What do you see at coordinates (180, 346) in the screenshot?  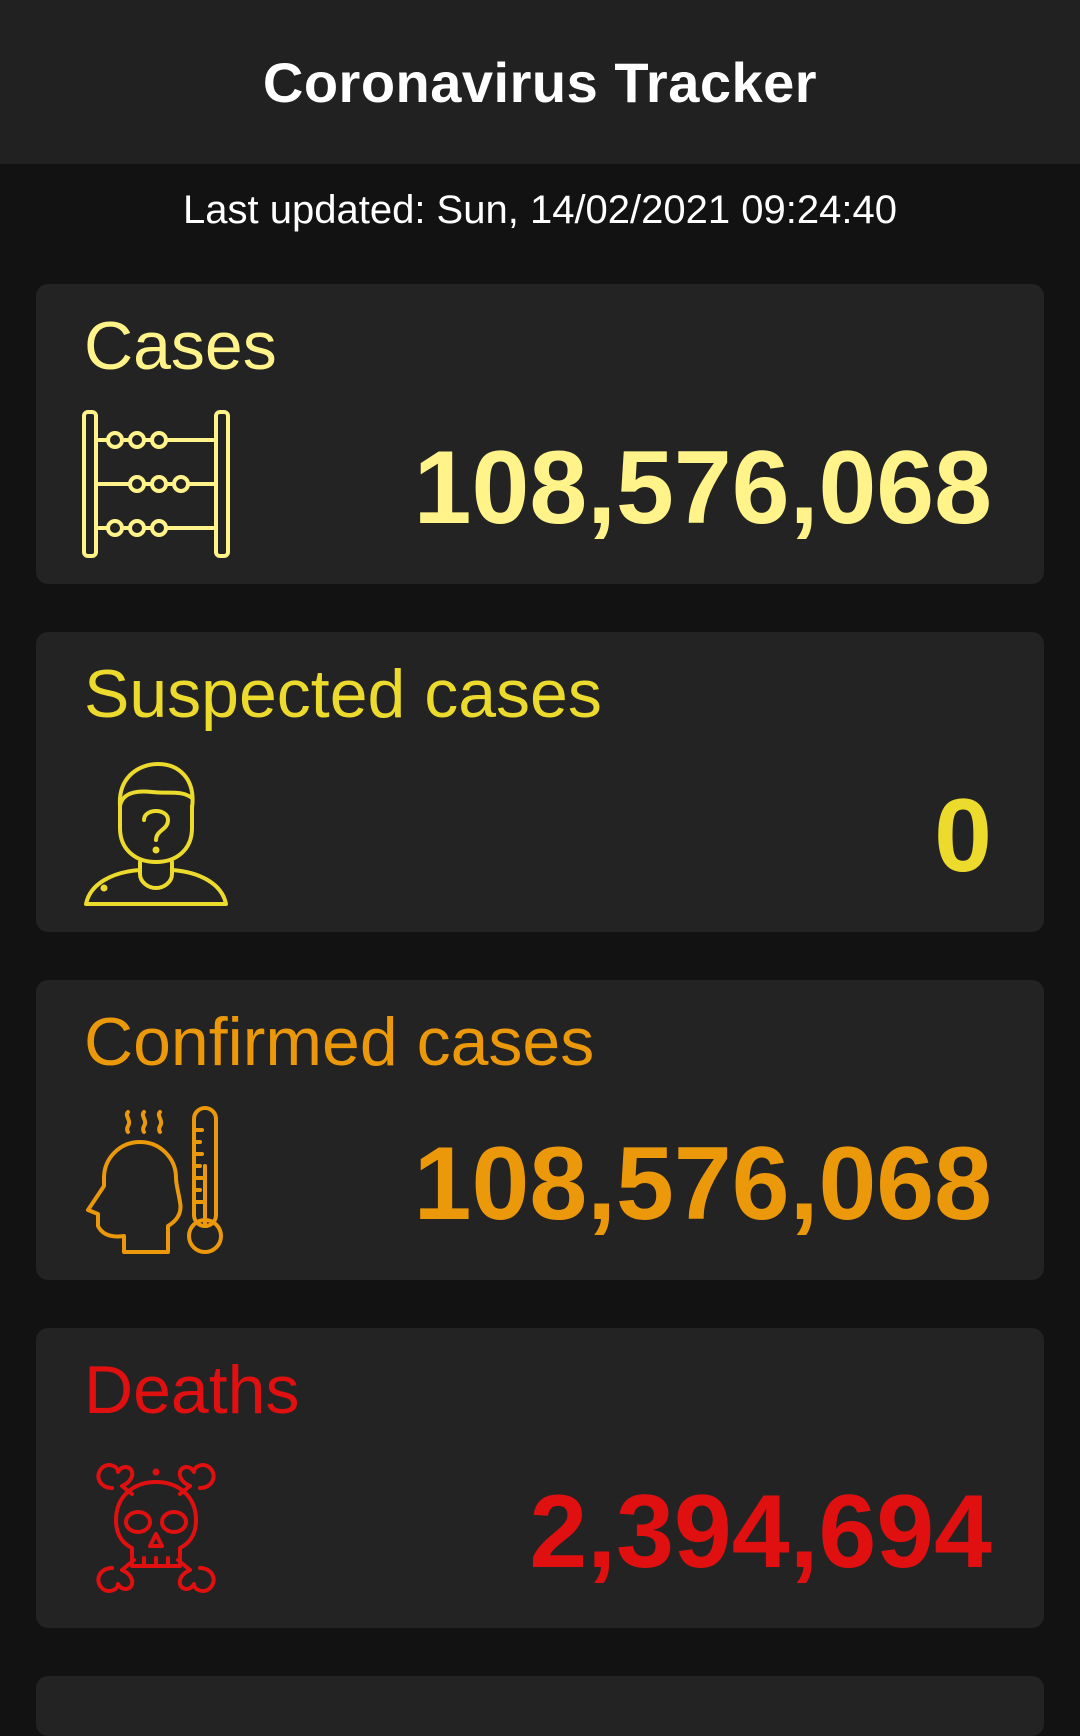 I see `cases-title: Cases` at bounding box center [180, 346].